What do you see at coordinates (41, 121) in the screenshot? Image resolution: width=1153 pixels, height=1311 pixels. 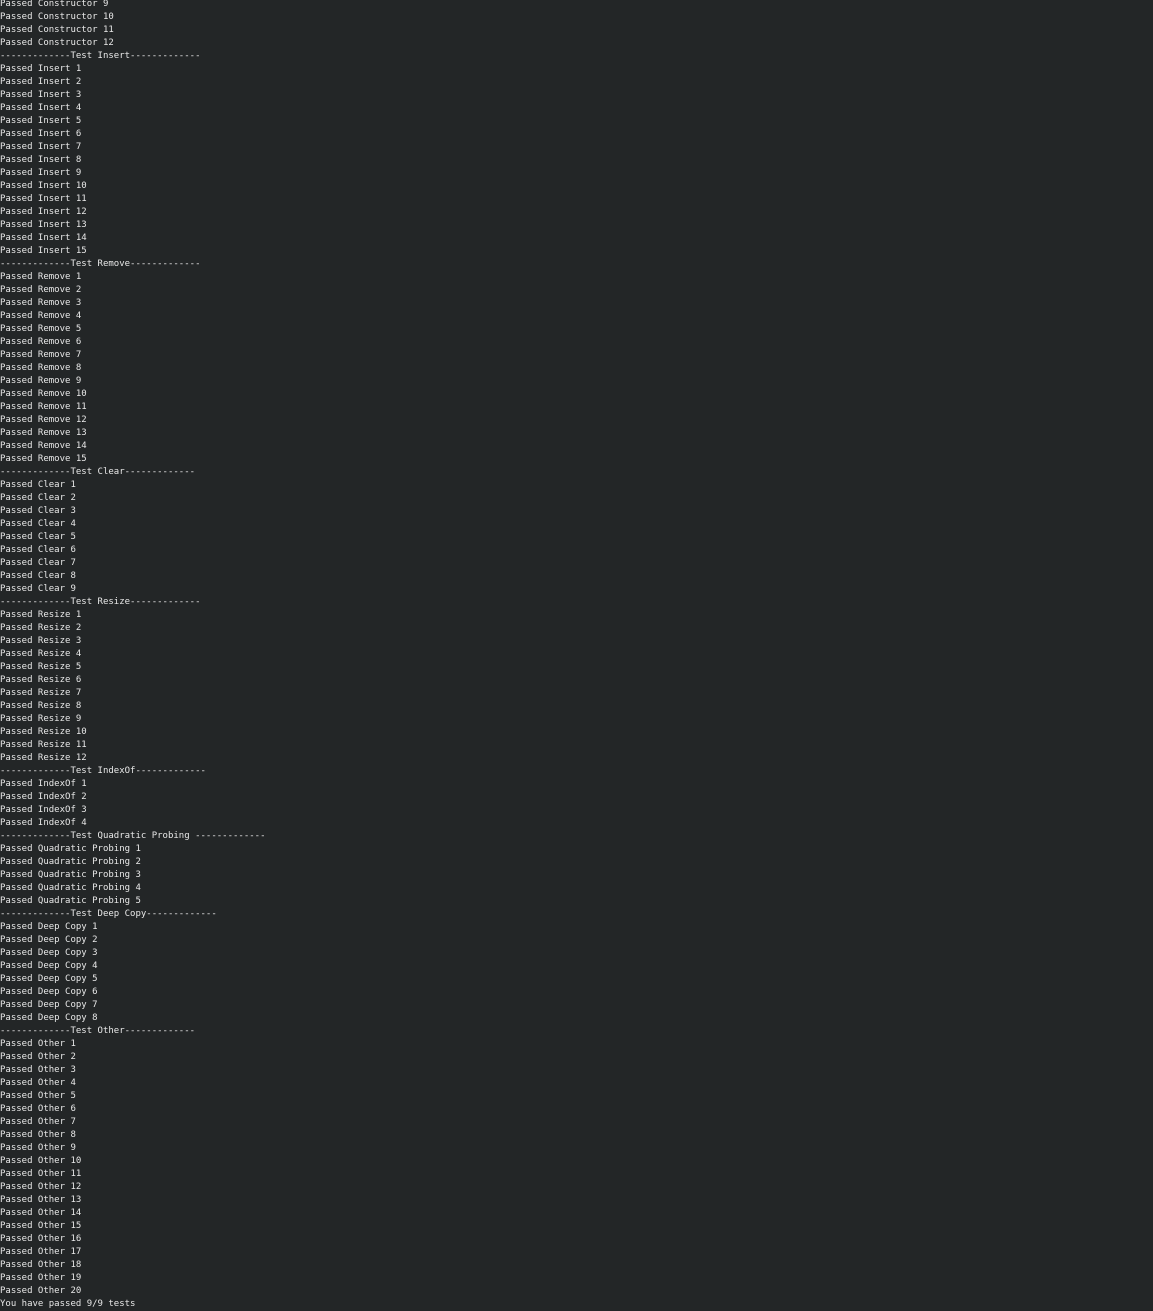 I see `output-line: Passed Insert 5` at bounding box center [41, 121].